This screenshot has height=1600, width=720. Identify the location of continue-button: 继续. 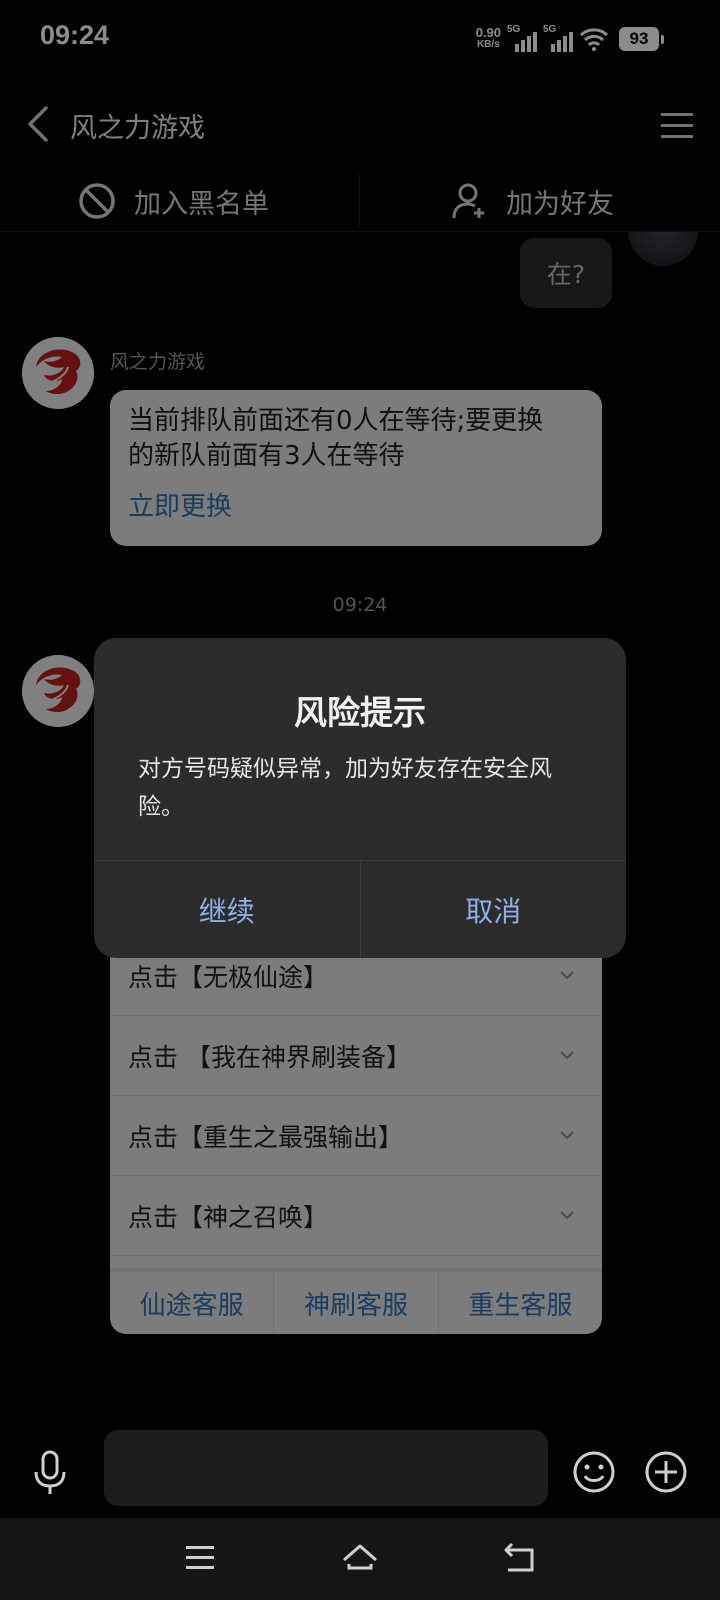
(227, 909).